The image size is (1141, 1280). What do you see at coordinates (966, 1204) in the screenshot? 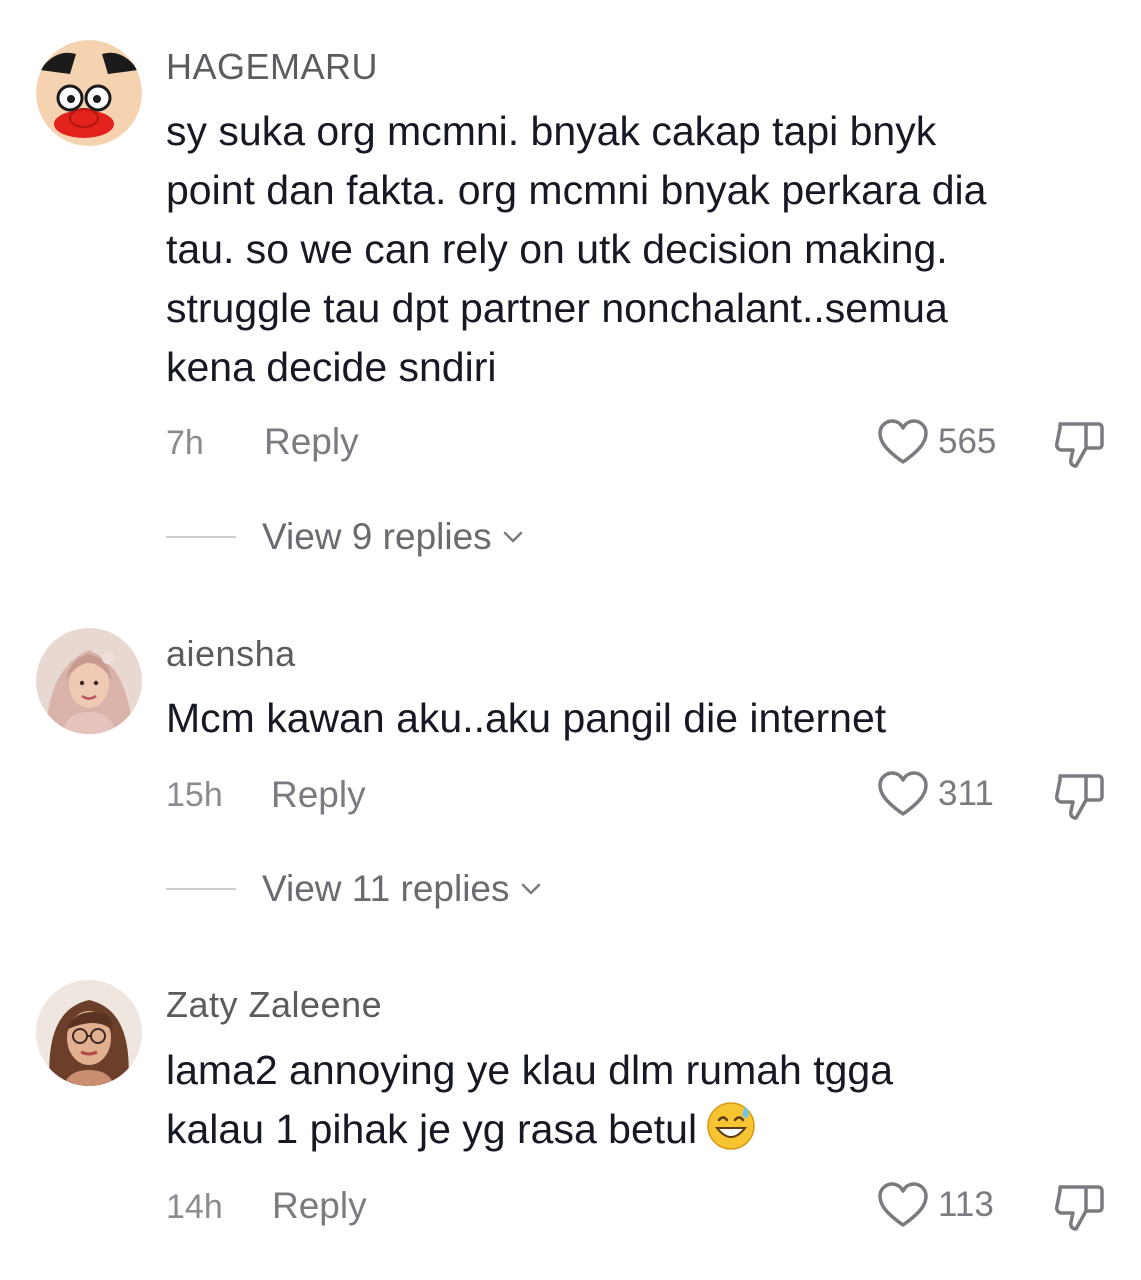
I see `like-count: 113` at bounding box center [966, 1204].